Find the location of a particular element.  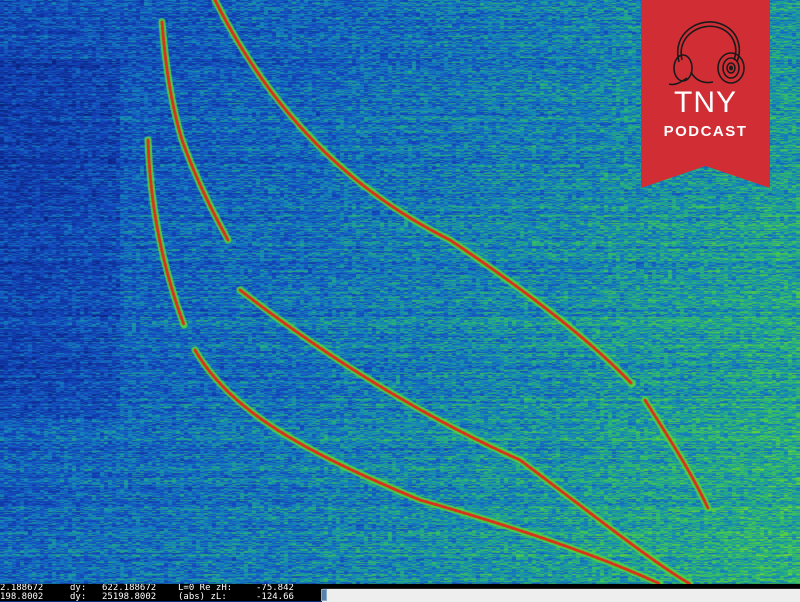

readout-level-value: -124.66 is located at coordinates (275, 597).